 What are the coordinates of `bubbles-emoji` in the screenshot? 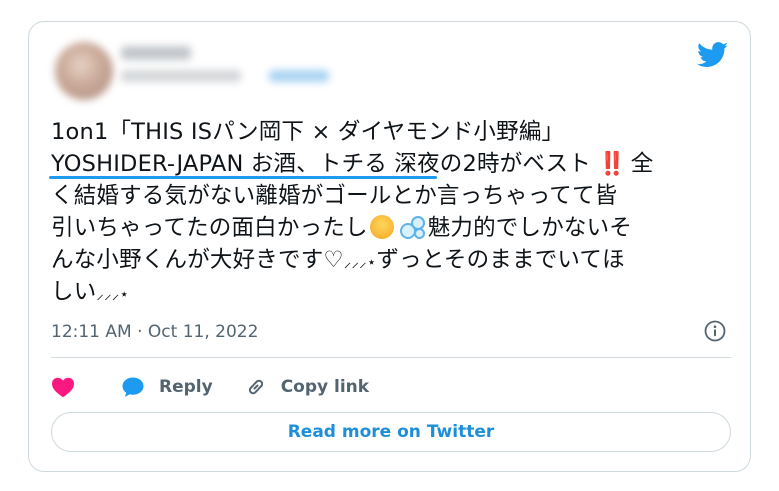 It's located at (412, 226).